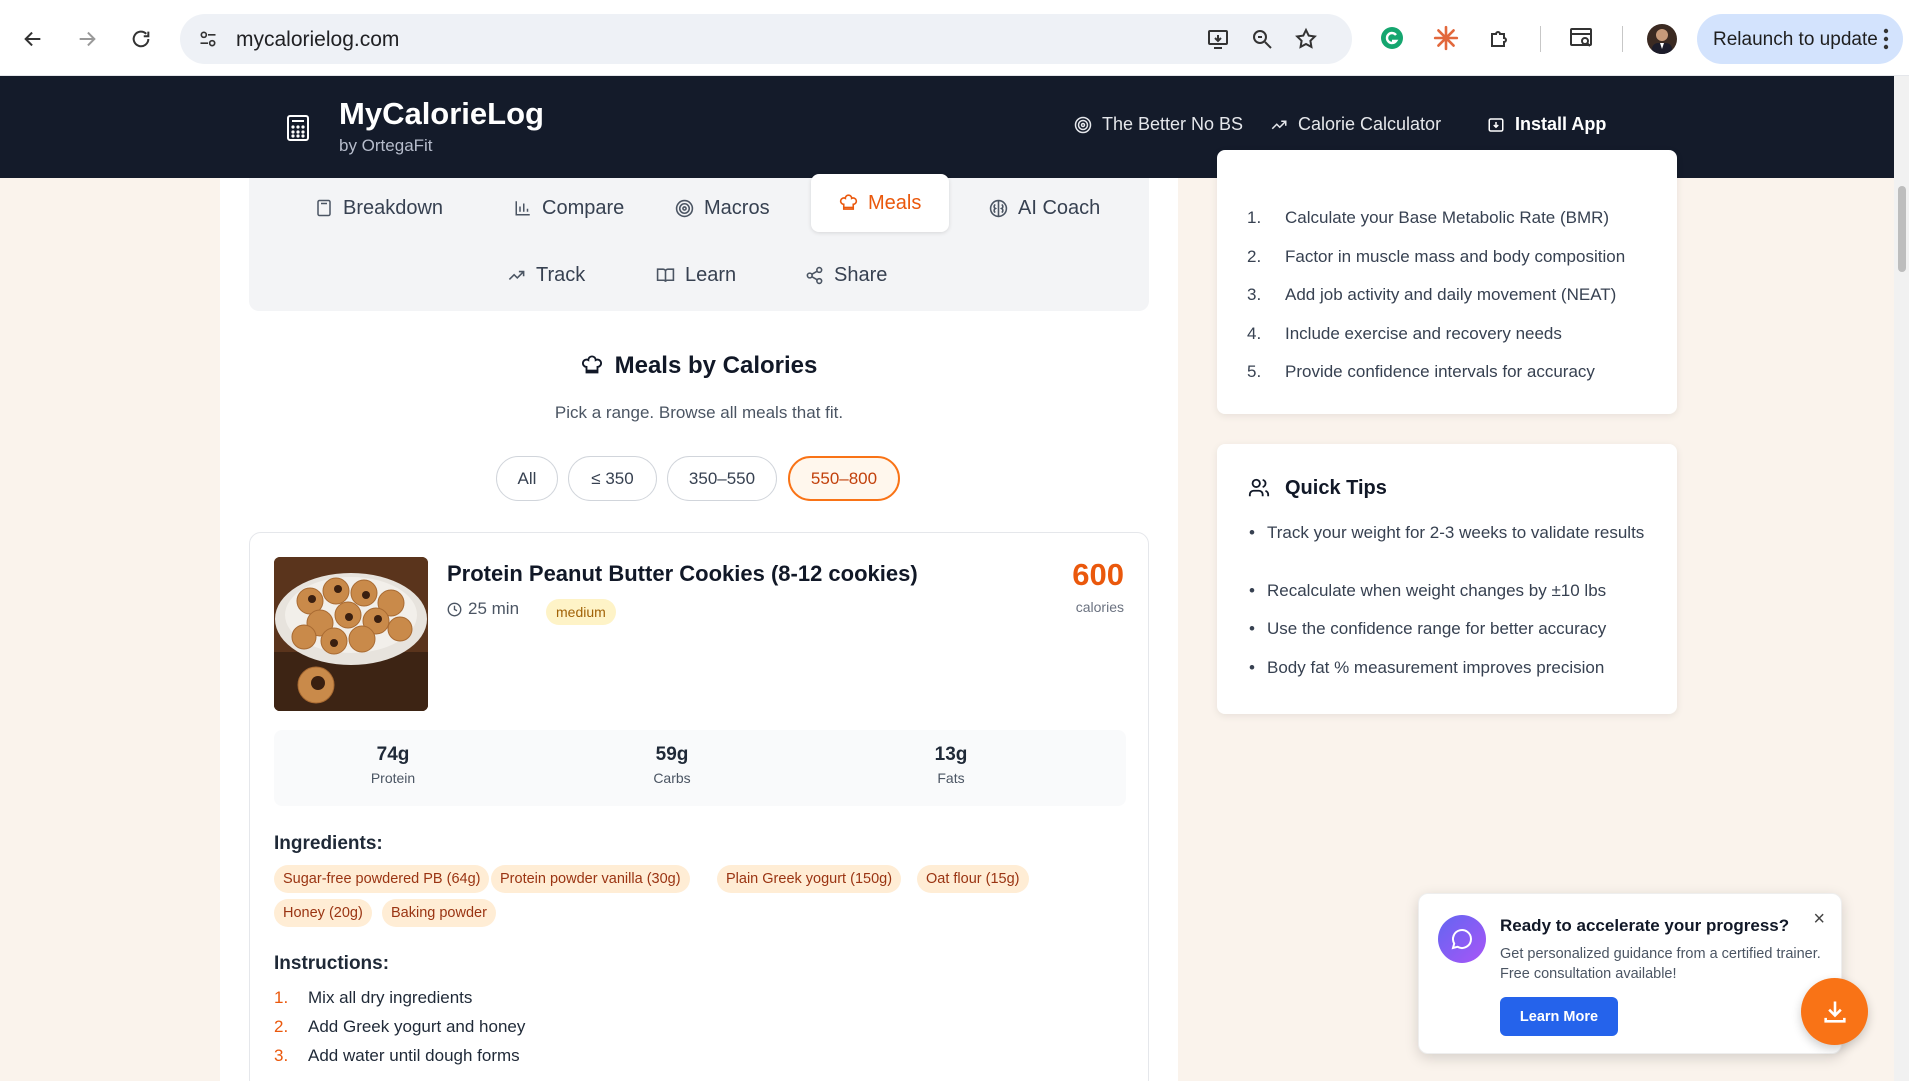  I want to click on filter-350-550: 350–550, so click(722, 478).